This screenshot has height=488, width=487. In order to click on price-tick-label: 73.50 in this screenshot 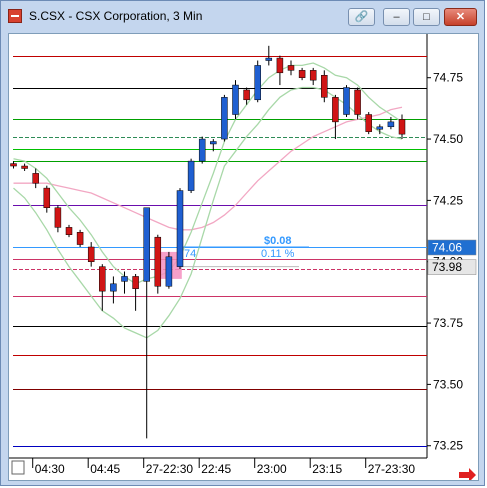, I will do `click(448, 384)`.